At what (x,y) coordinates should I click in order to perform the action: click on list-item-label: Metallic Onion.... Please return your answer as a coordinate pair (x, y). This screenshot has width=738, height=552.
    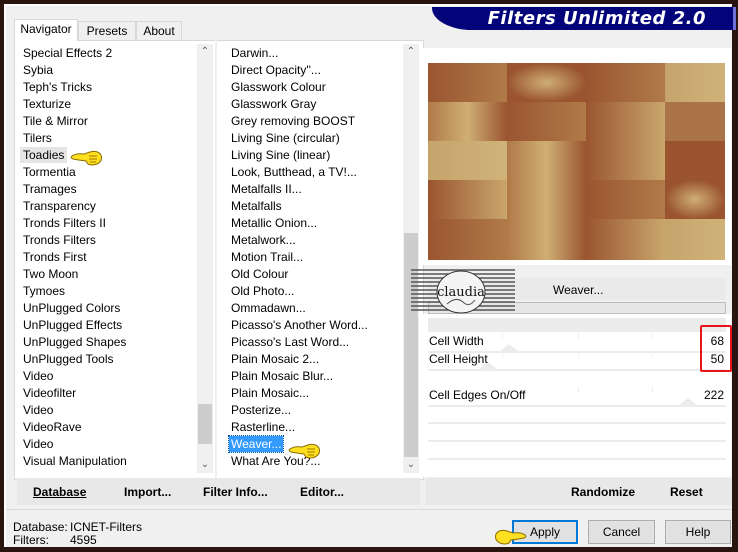
    Looking at the image, I should click on (274, 223).